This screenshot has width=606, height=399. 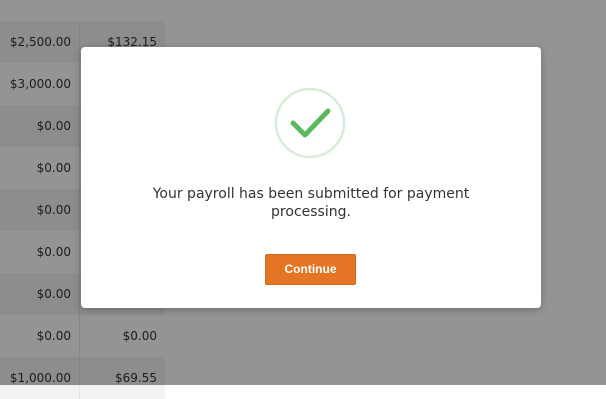 What do you see at coordinates (310, 123) in the screenshot?
I see `checkmark-circle-icon` at bounding box center [310, 123].